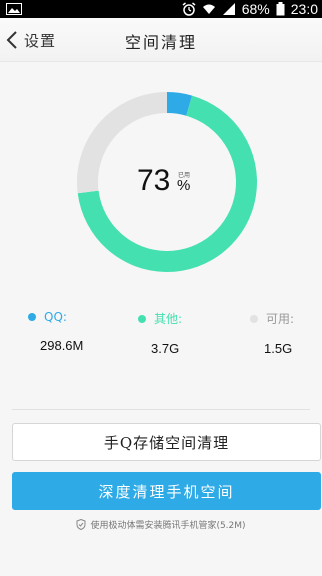  Describe the element at coordinates (165, 348) in the screenshot. I see `legend-value-other: 3.7G` at that location.